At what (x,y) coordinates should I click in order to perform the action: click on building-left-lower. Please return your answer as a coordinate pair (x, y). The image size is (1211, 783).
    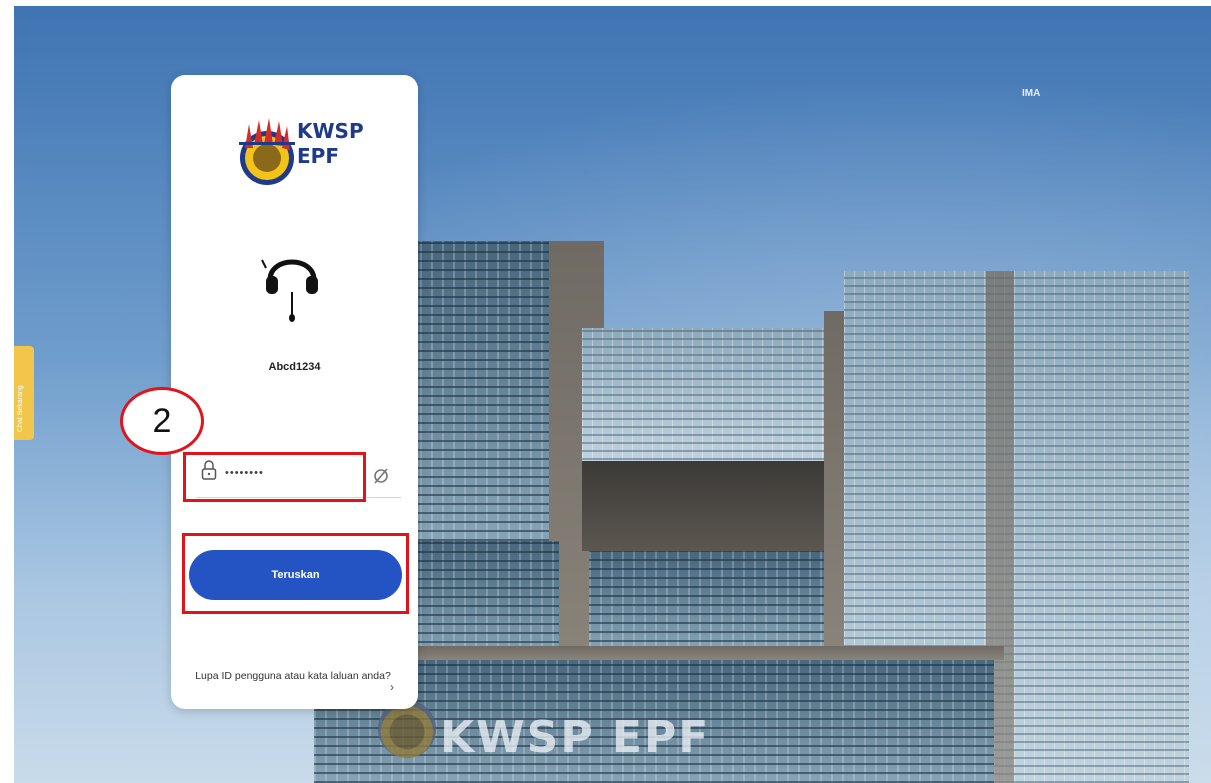
    Looking at the image, I should click on (484, 601).